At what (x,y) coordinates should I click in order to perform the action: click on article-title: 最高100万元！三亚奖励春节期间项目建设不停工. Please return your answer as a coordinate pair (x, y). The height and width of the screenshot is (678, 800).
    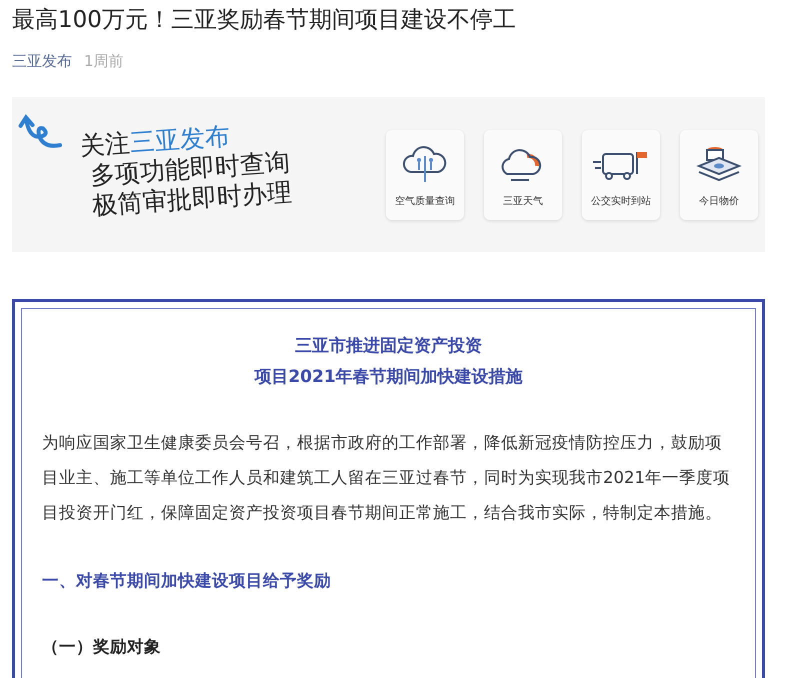
    Looking at the image, I should click on (264, 20).